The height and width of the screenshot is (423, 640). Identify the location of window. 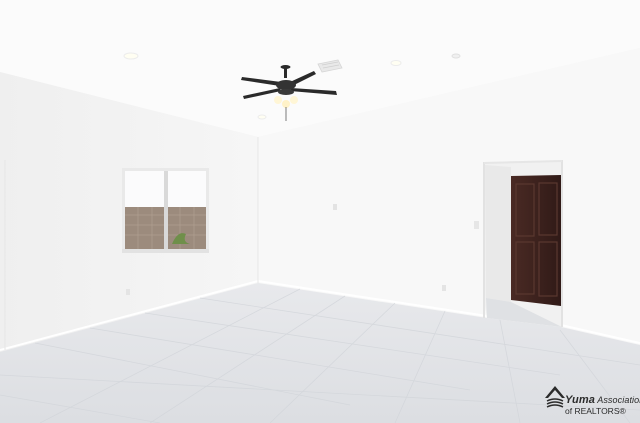
(165, 210).